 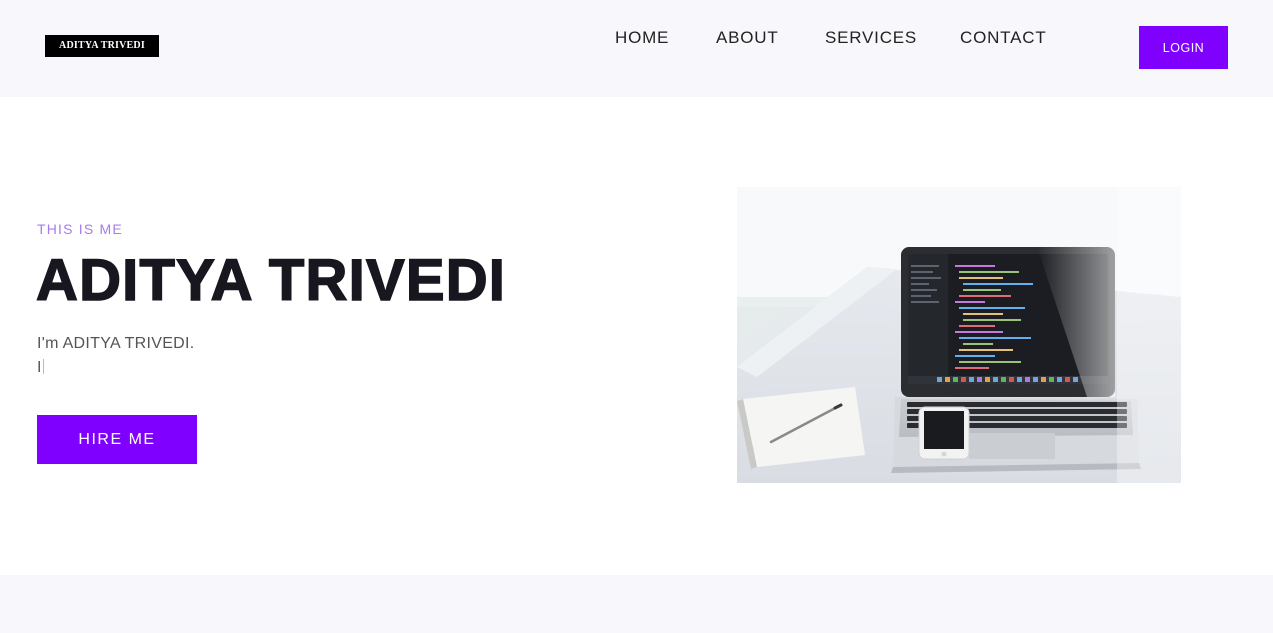 I want to click on next-section-strip, so click(x=636, y=604).